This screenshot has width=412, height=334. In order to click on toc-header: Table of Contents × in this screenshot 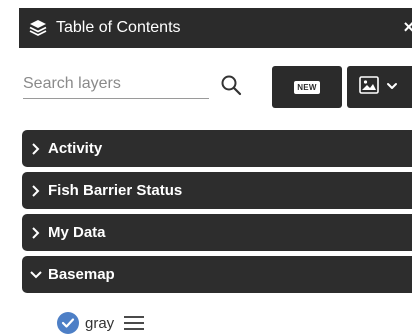, I will do `click(215, 28)`.